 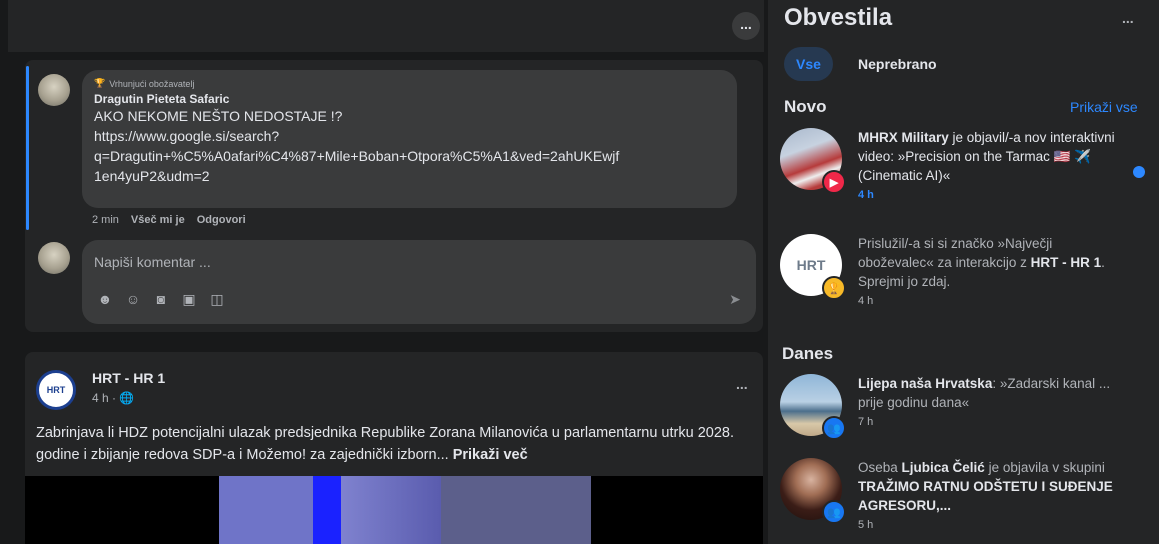 I want to click on commenter-avatar, so click(x=54, y=90).